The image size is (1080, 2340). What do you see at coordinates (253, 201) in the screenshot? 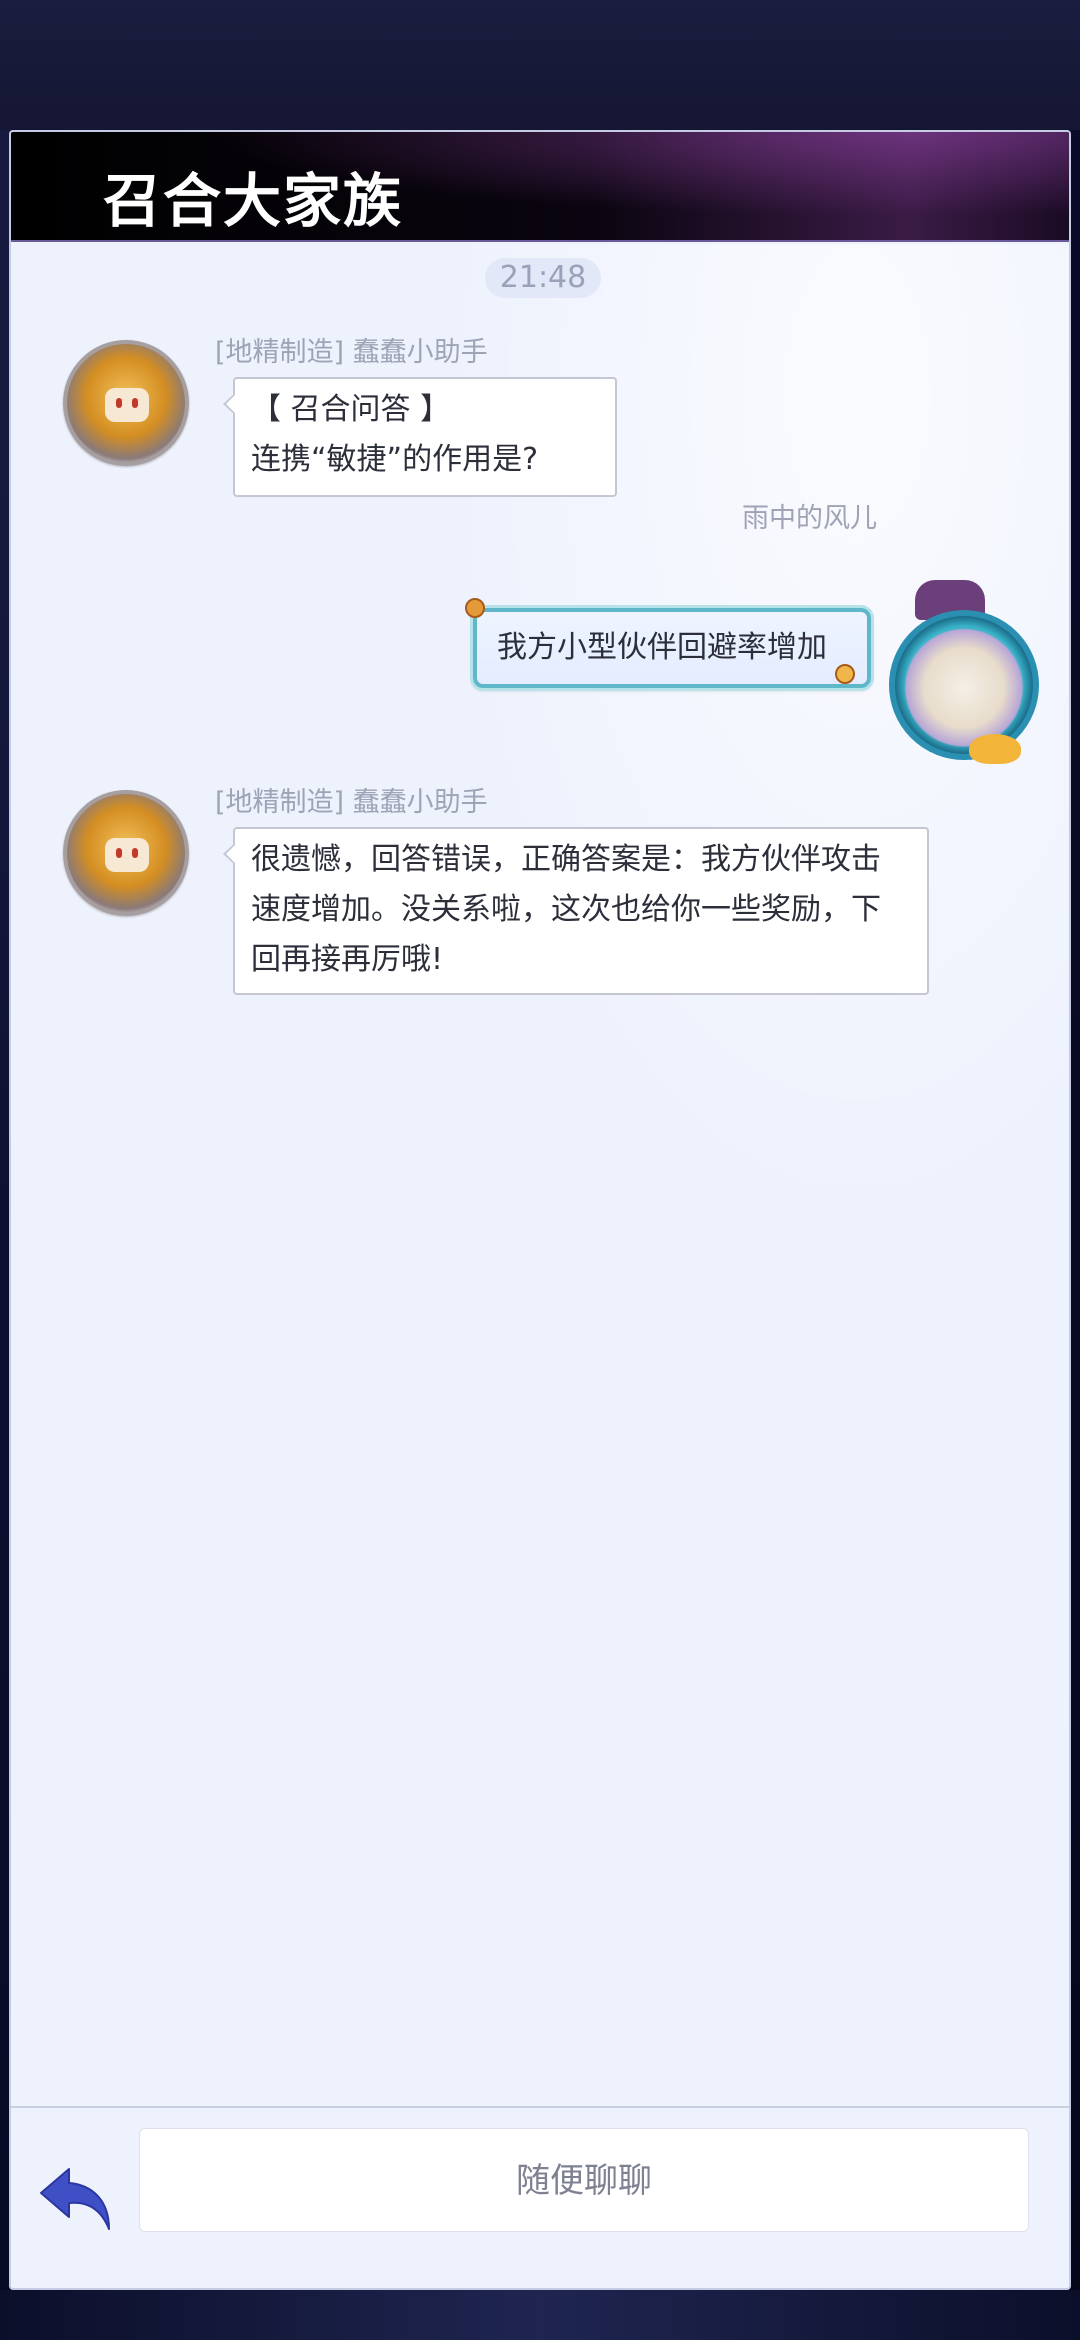
I see `page-title: 召合大家族` at bounding box center [253, 201].